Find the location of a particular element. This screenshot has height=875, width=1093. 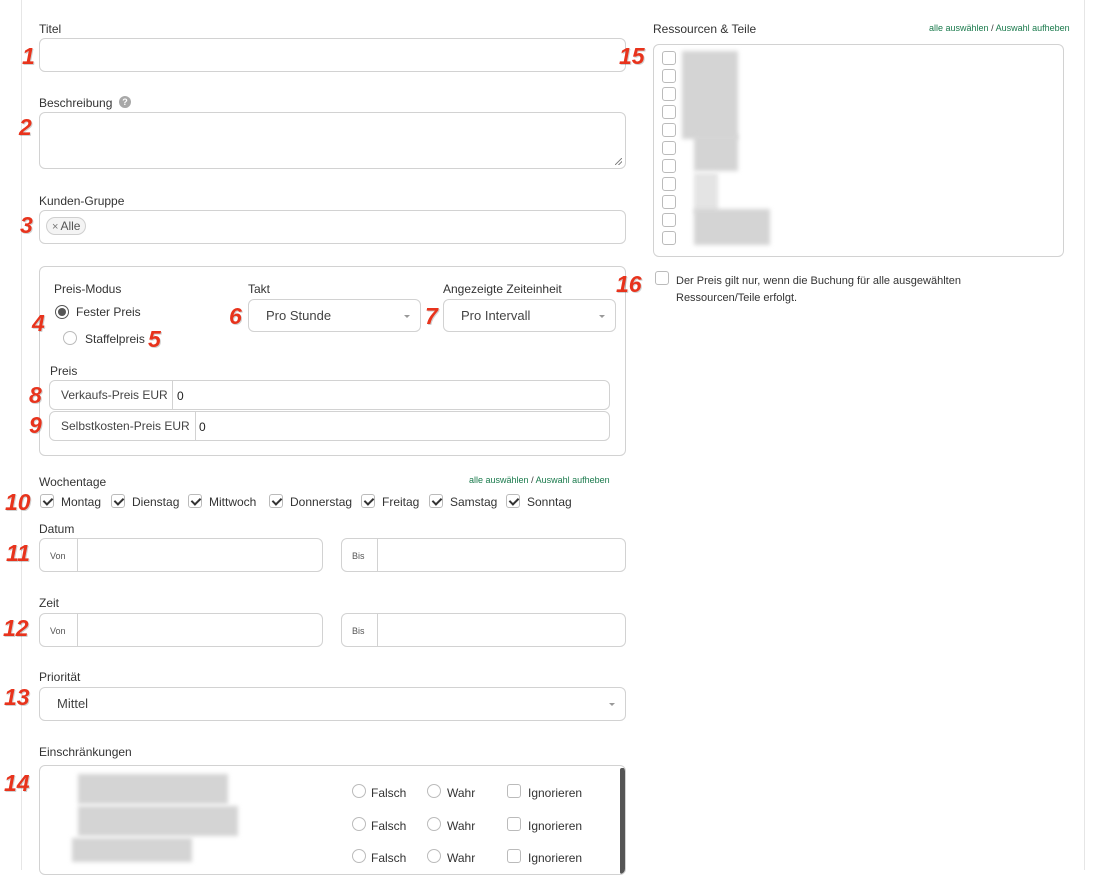

sales-price-value: 0 is located at coordinates (180, 396).